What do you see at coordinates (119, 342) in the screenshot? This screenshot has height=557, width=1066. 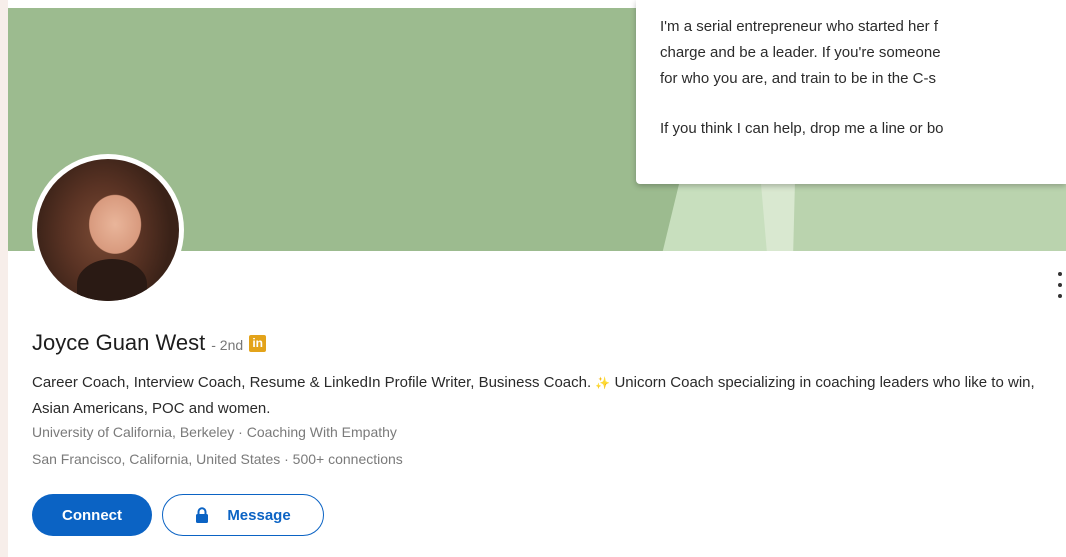 I see `profile-name: Joyce Guan West` at bounding box center [119, 342].